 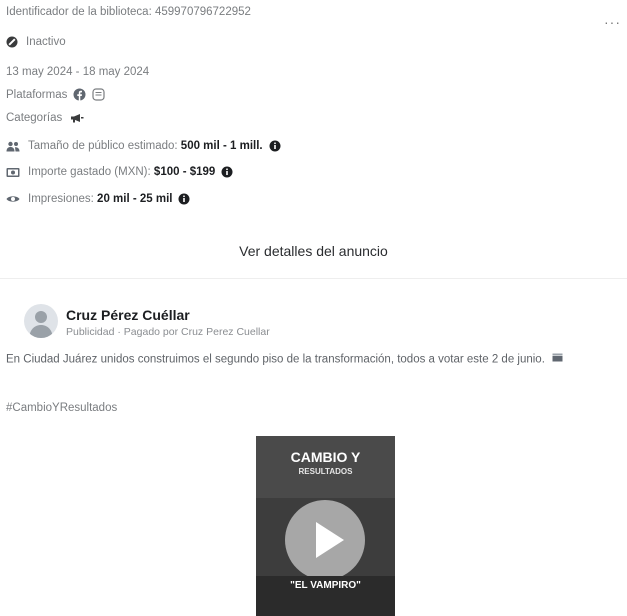 I want to click on impressions-label: Impresiones:, so click(x=61, y=199).